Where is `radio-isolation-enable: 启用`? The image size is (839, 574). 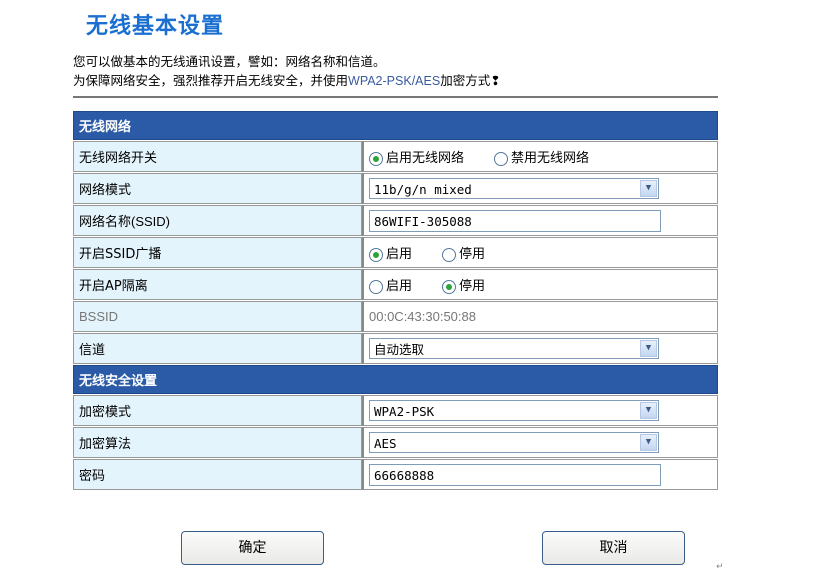
radio-isolation-enable: 启用 is located at coordinates (390, 284).